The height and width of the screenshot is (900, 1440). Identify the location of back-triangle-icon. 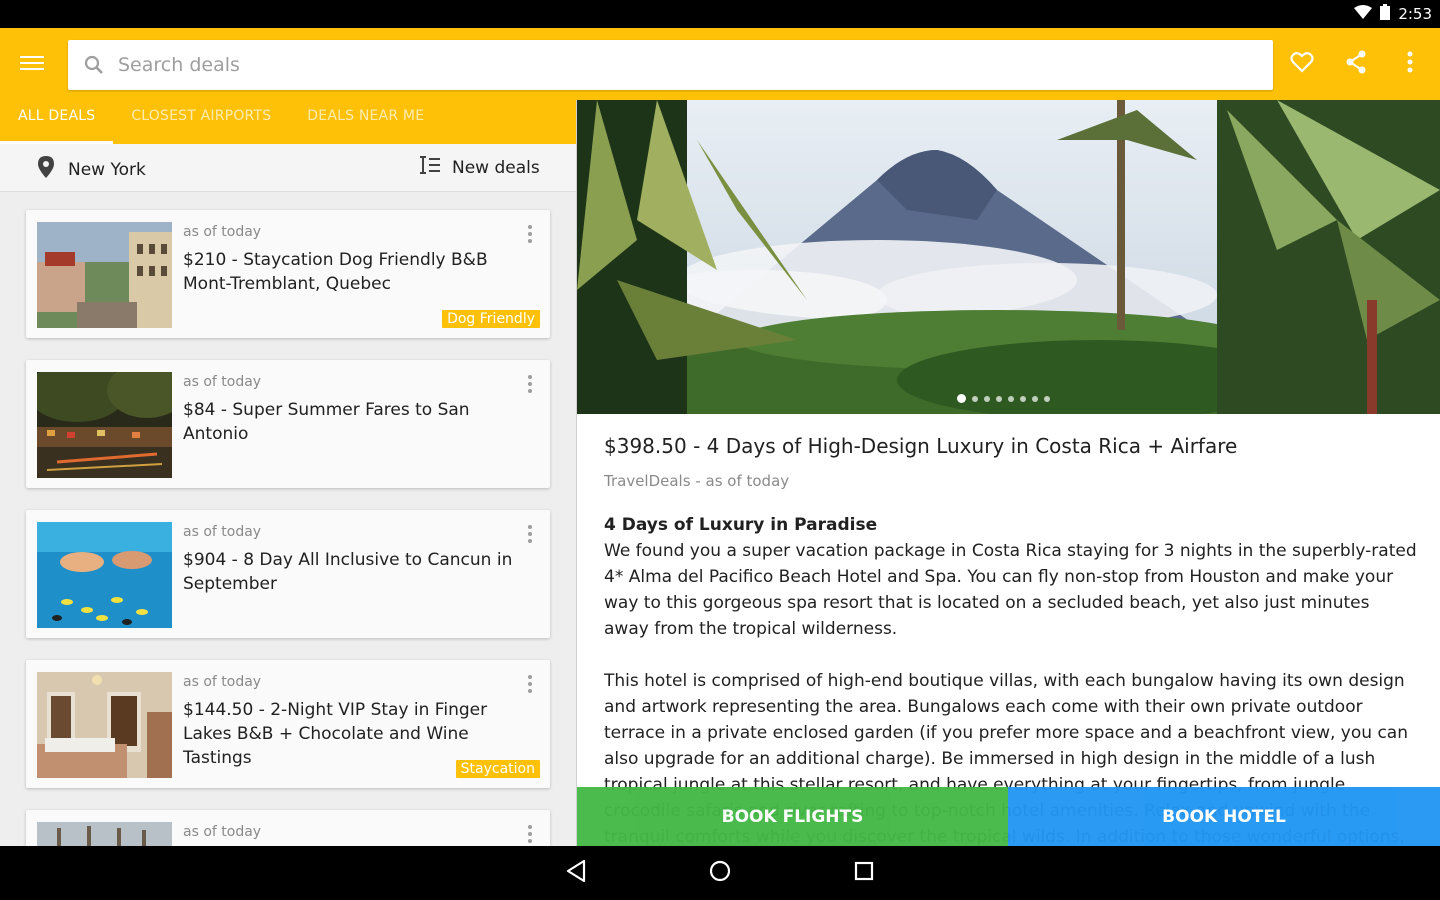
(576, 873).